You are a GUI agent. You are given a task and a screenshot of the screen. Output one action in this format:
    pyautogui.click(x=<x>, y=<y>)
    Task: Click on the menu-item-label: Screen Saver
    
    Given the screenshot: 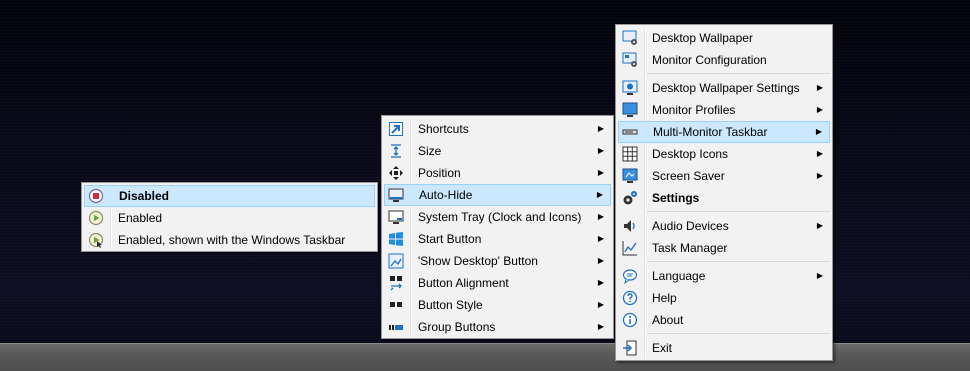 What is the action you would take?
    pyautogui.click(x=688, y=176)
    